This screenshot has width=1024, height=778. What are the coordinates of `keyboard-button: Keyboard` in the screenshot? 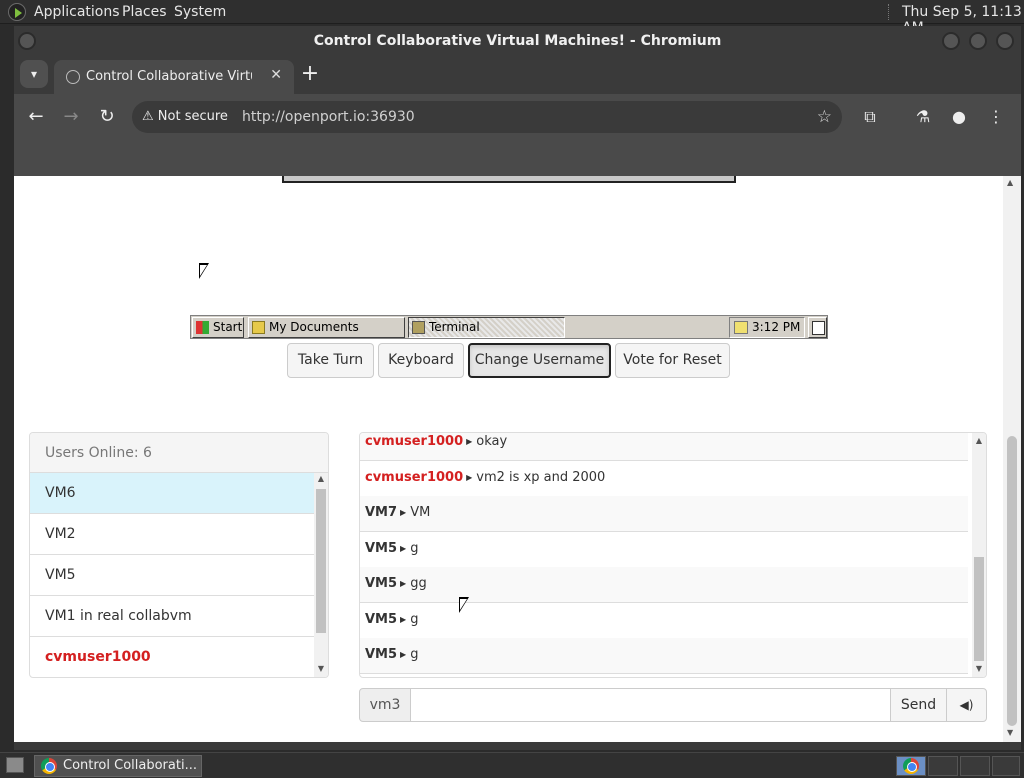 It's located at (421, 360).